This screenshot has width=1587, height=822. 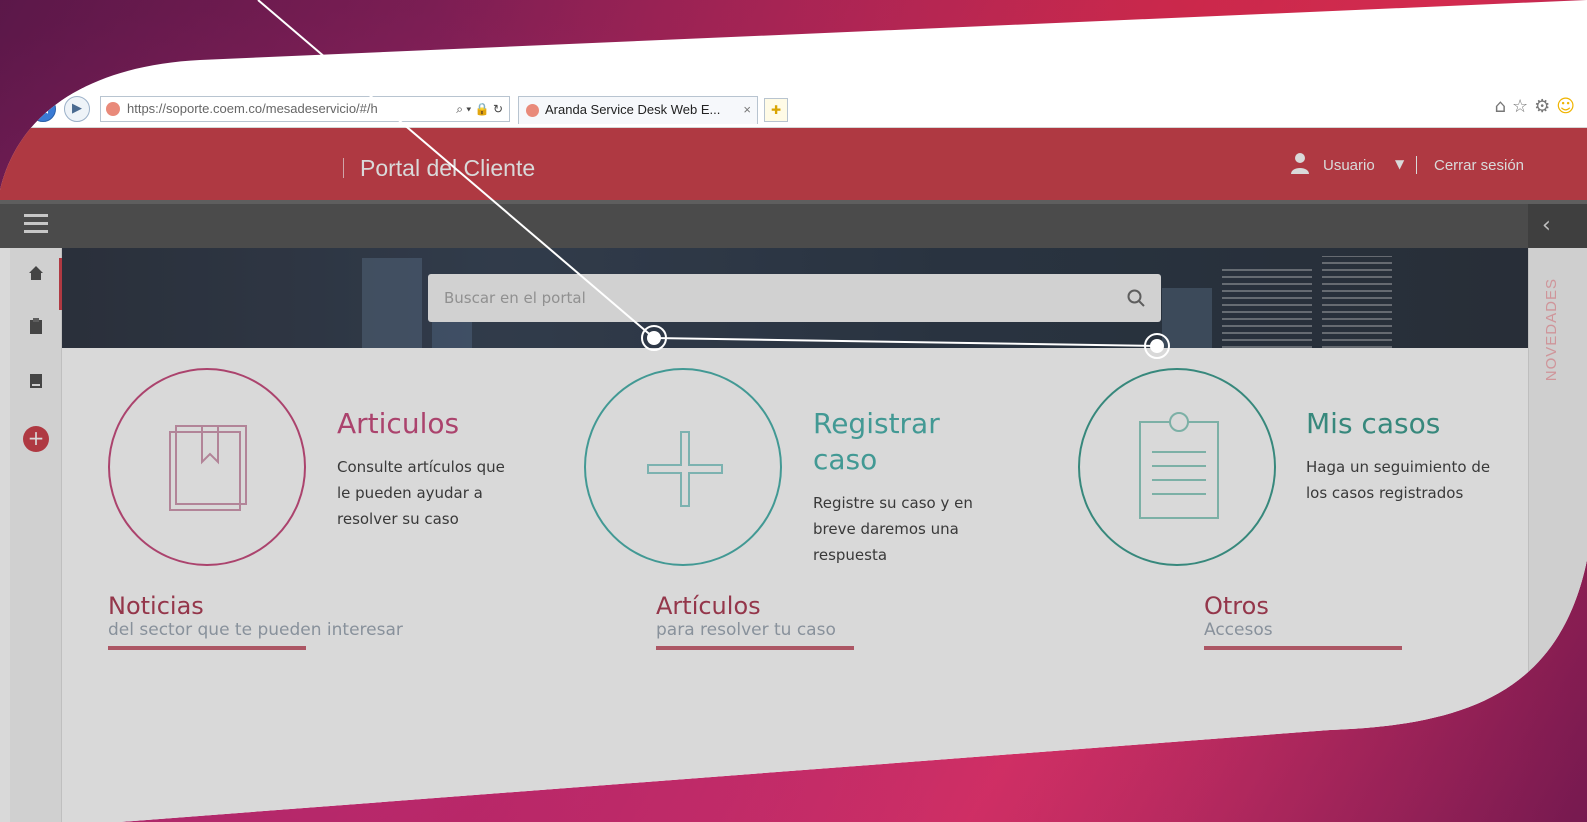 I want to click on sidebar-item-home, so click(x=36, y=276).